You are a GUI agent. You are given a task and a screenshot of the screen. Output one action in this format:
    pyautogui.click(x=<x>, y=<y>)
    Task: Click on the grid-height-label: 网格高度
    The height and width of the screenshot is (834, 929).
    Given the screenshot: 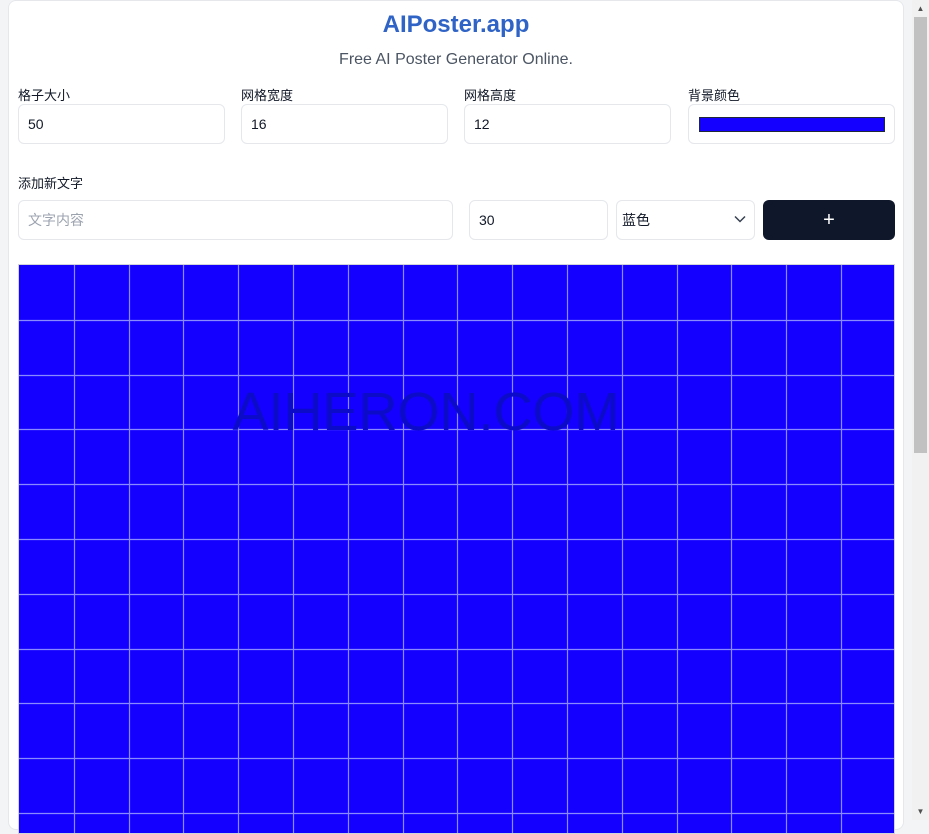 What is the action you would take?
    pyautogui.click(x=490, y=95)
    